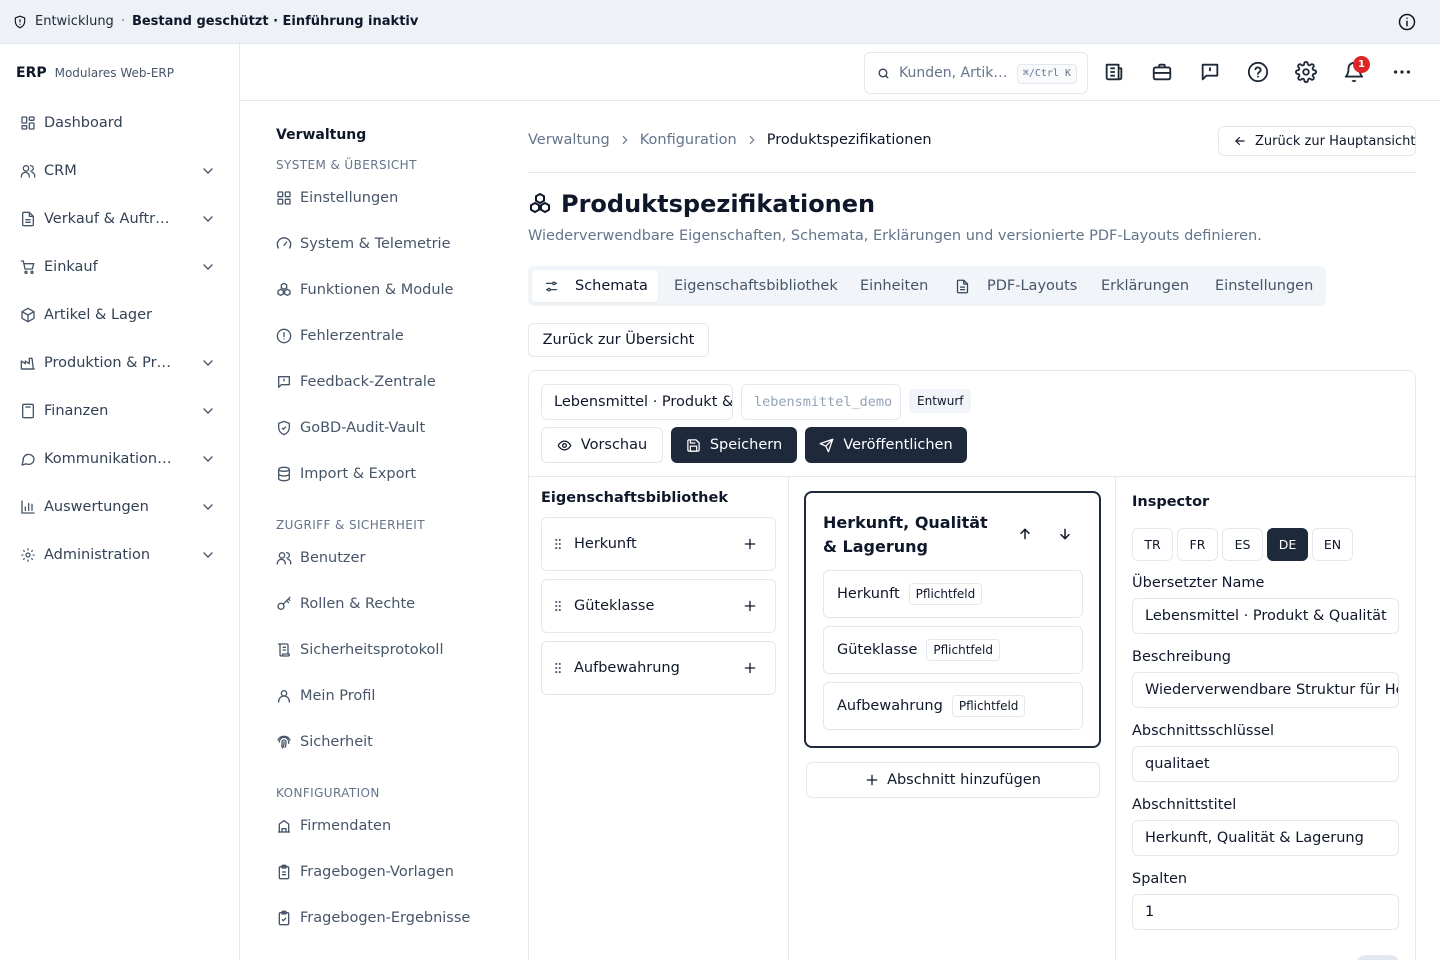 This screenshot has height=960, width=1440. What do you see at coordinates (284, 474) in the screenshot?
I see `database-icon` at bounding box center [284, 474].